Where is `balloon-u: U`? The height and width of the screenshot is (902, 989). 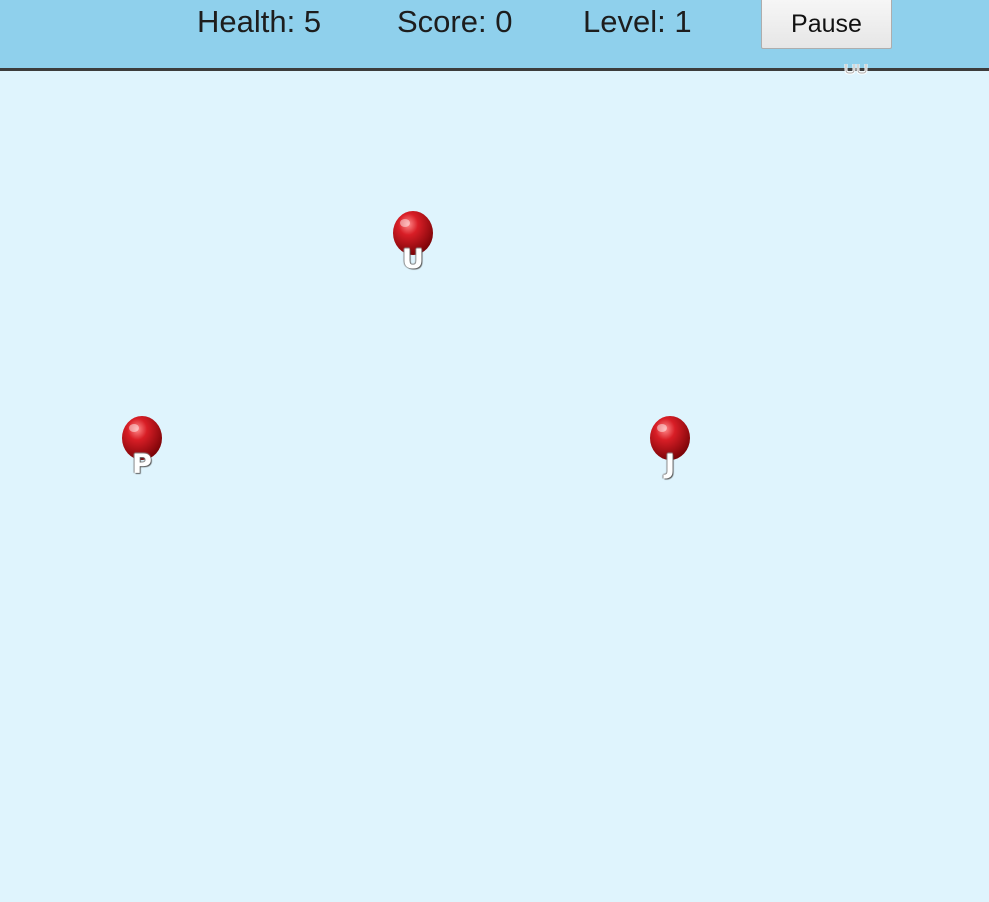 balloon-u: U is located at coordinates (417, 247).